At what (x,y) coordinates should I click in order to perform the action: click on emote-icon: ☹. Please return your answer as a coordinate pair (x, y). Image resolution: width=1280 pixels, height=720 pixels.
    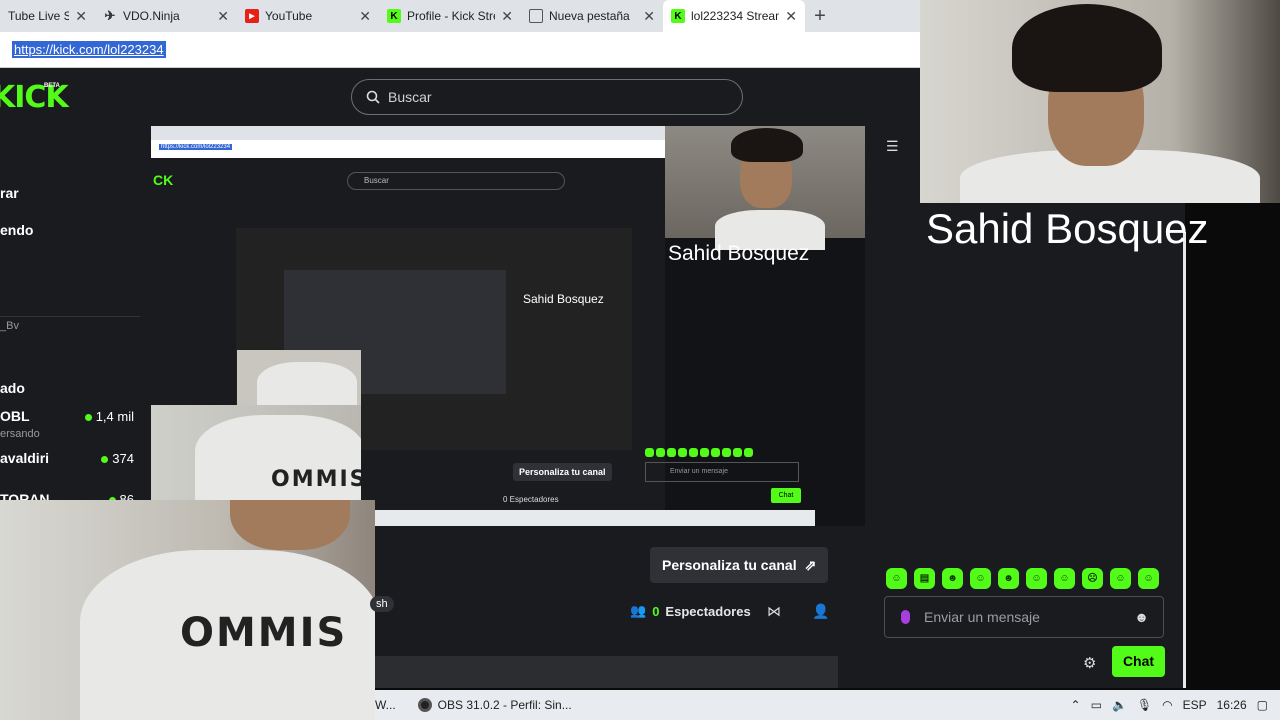
    Looking at the image, I should click on (1092, 578).